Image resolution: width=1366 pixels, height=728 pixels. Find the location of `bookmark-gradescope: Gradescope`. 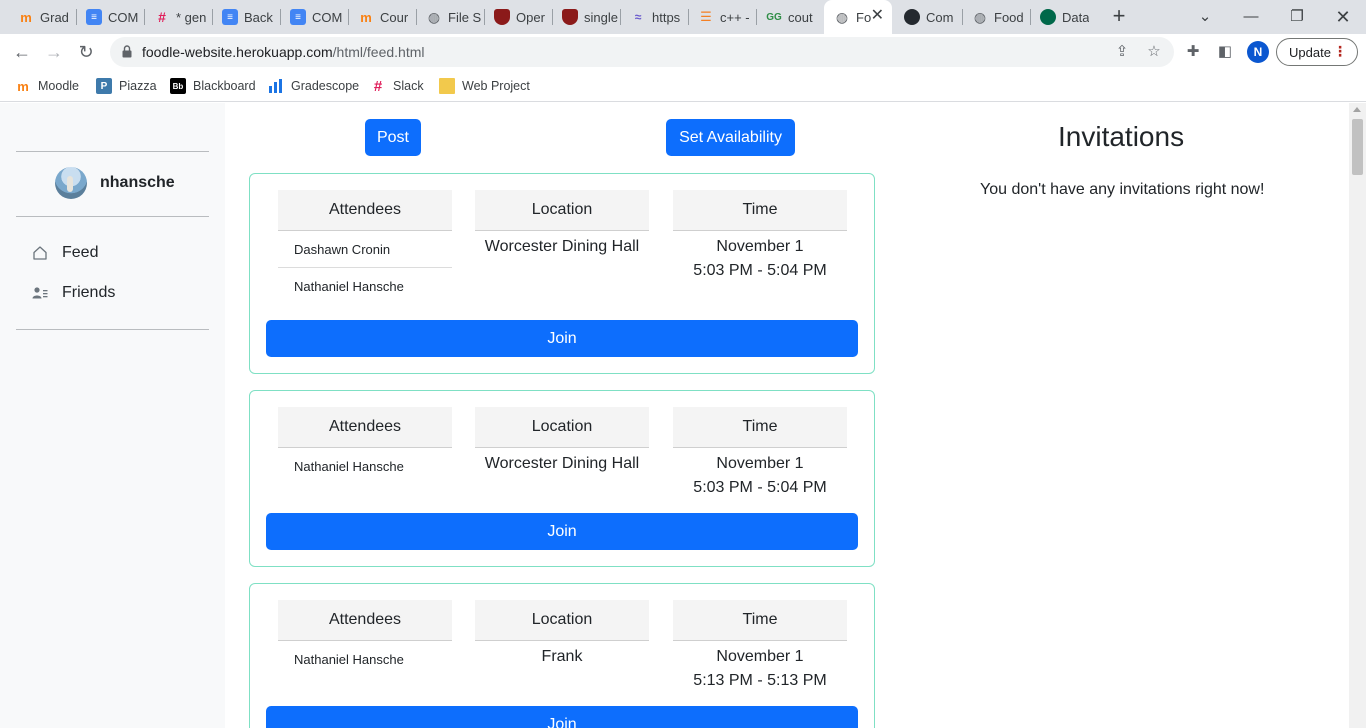

bookmark-gradescope: Gradescope is located at coordinates (313, 86).